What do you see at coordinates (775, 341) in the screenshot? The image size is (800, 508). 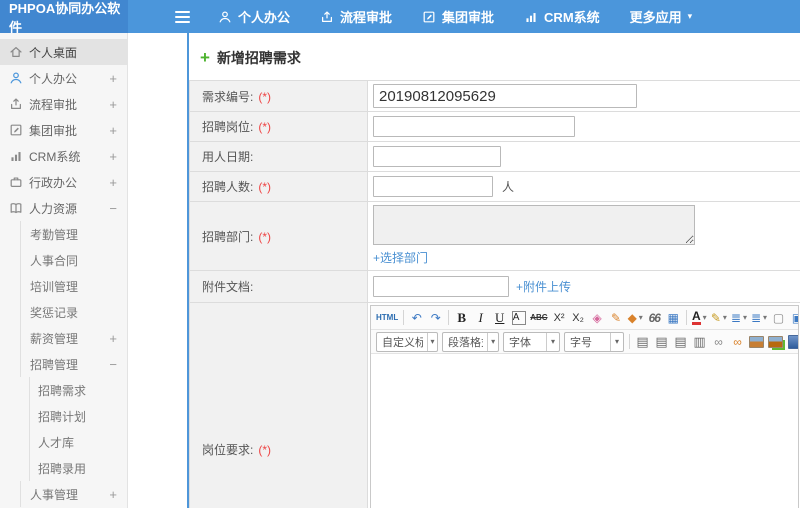 I see `upload-image-icon` at bounding box center [775, 341].